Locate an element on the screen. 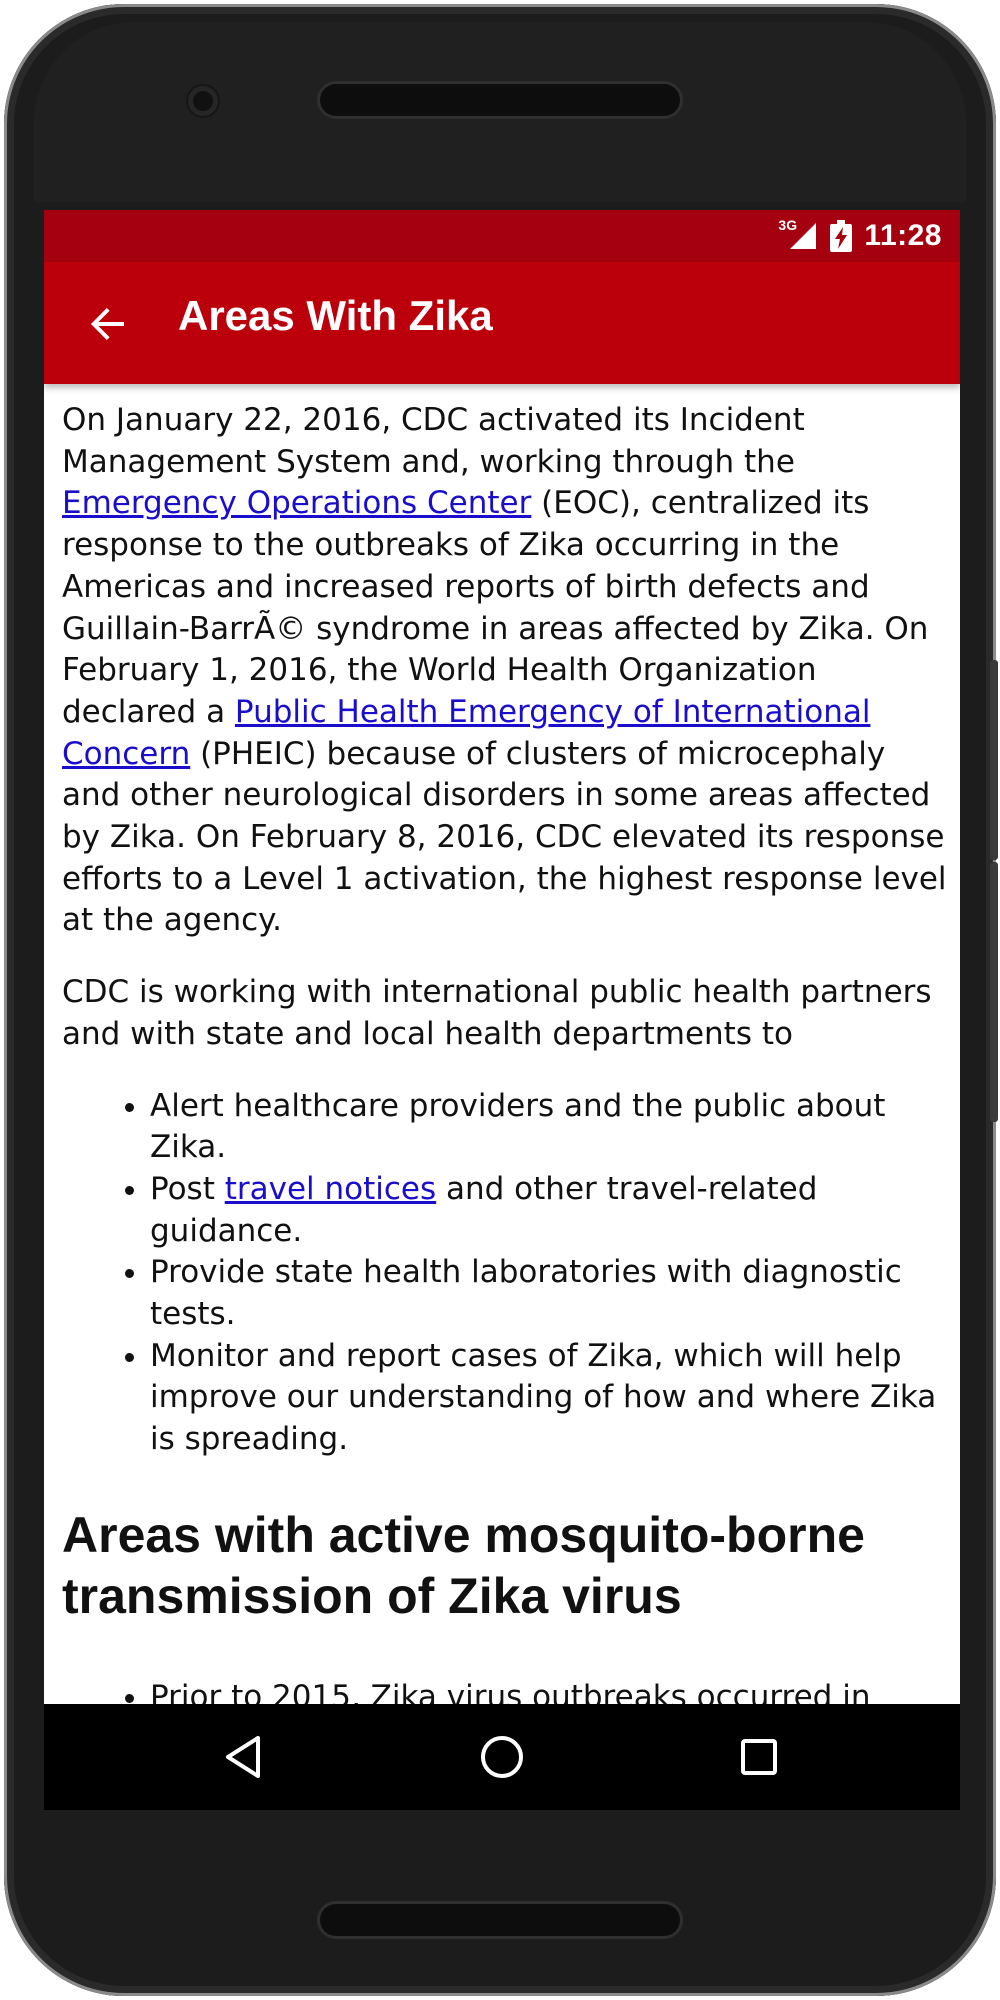 The image size is (1000, 2000). power-button is located at coordinates (994, 992).